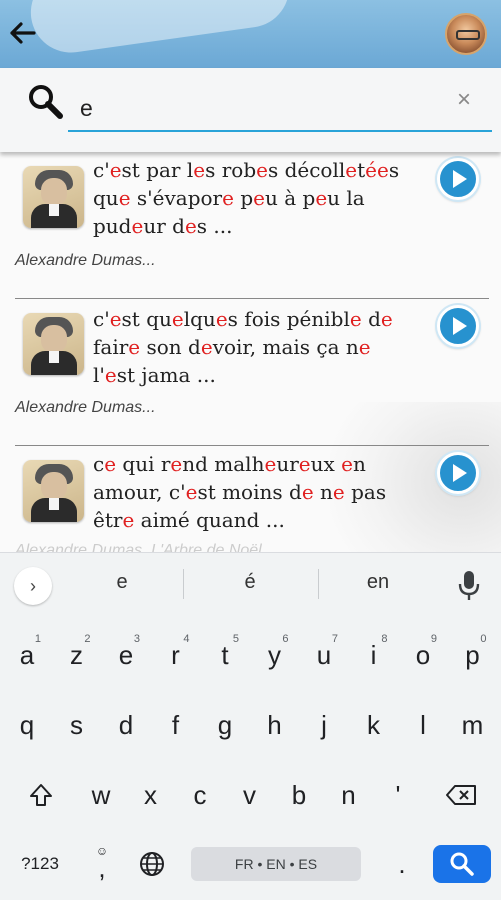 The width and height of the screenshot is (501, 900). Describe the element at coordinates (423, 725) in the screenshot. I see `key-l: l` at that location.